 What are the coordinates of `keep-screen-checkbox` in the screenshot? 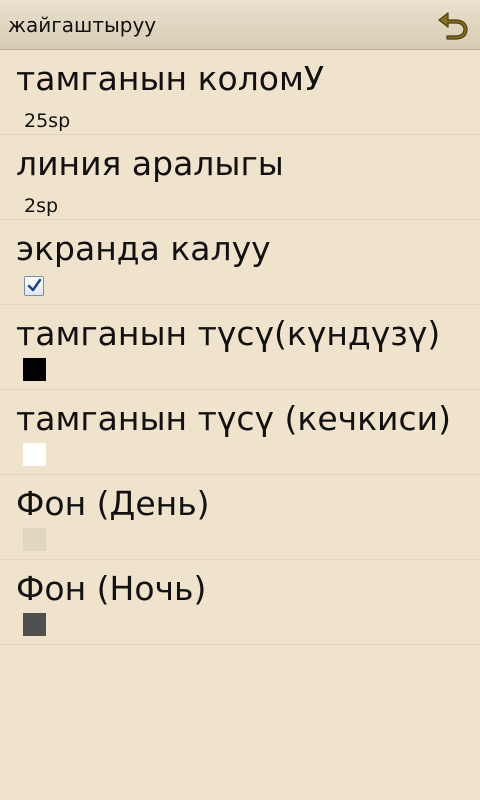 It's located at (34, 286).